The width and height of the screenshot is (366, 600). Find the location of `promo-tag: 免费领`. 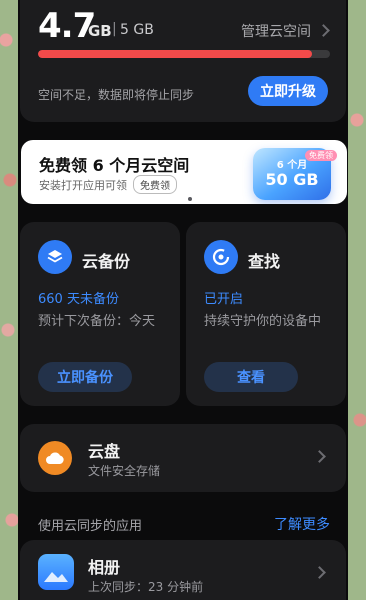

promo-tag: 免费领 is located at coordinates (155, 184).